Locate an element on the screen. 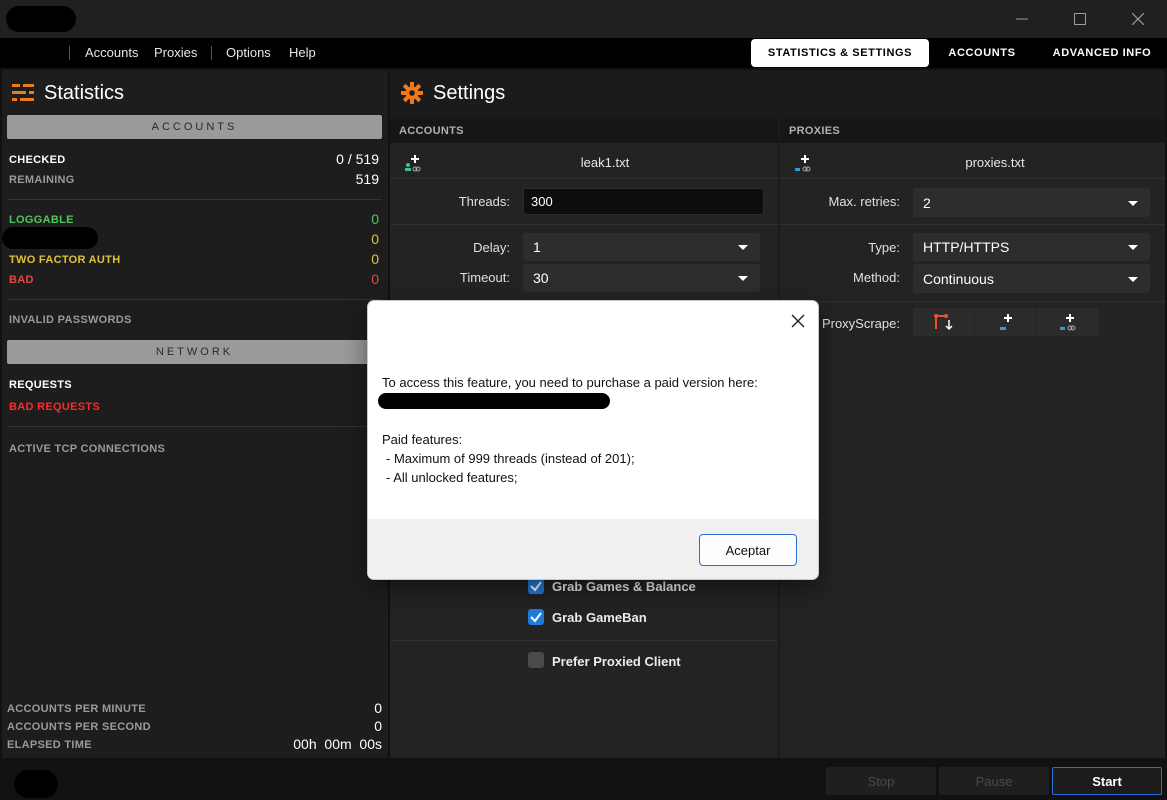  pause-button: Pause is located at coordinates (994, 781).